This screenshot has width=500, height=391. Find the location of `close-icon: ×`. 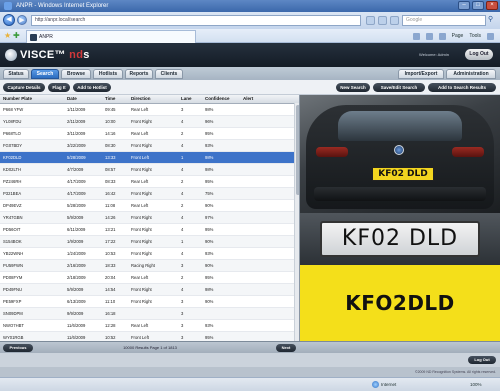

close-icon: × is located at coordinates (492, 5).